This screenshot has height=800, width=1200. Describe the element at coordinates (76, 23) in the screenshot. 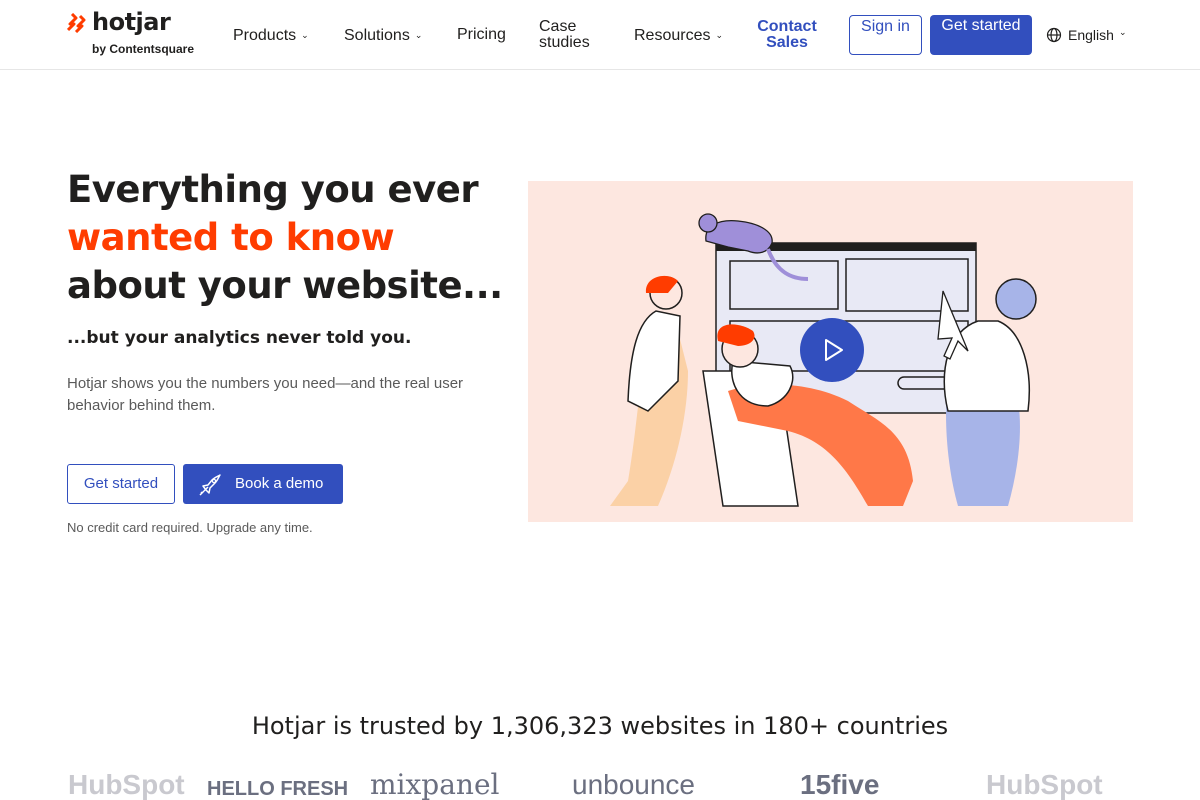

I see `hotjar-logo-icon` at that location.